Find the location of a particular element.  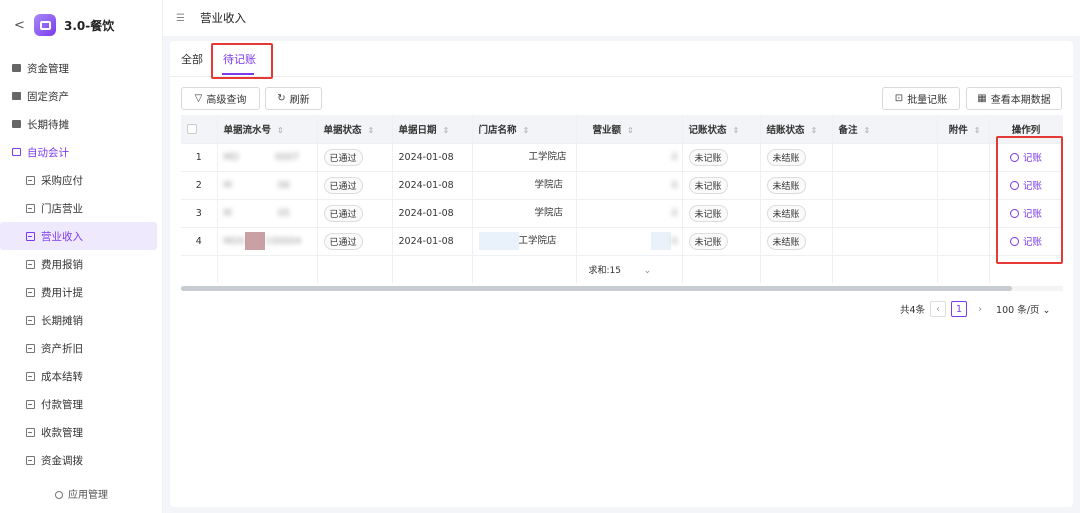

tab-all: 全部 is located at coordinates (192, 59).